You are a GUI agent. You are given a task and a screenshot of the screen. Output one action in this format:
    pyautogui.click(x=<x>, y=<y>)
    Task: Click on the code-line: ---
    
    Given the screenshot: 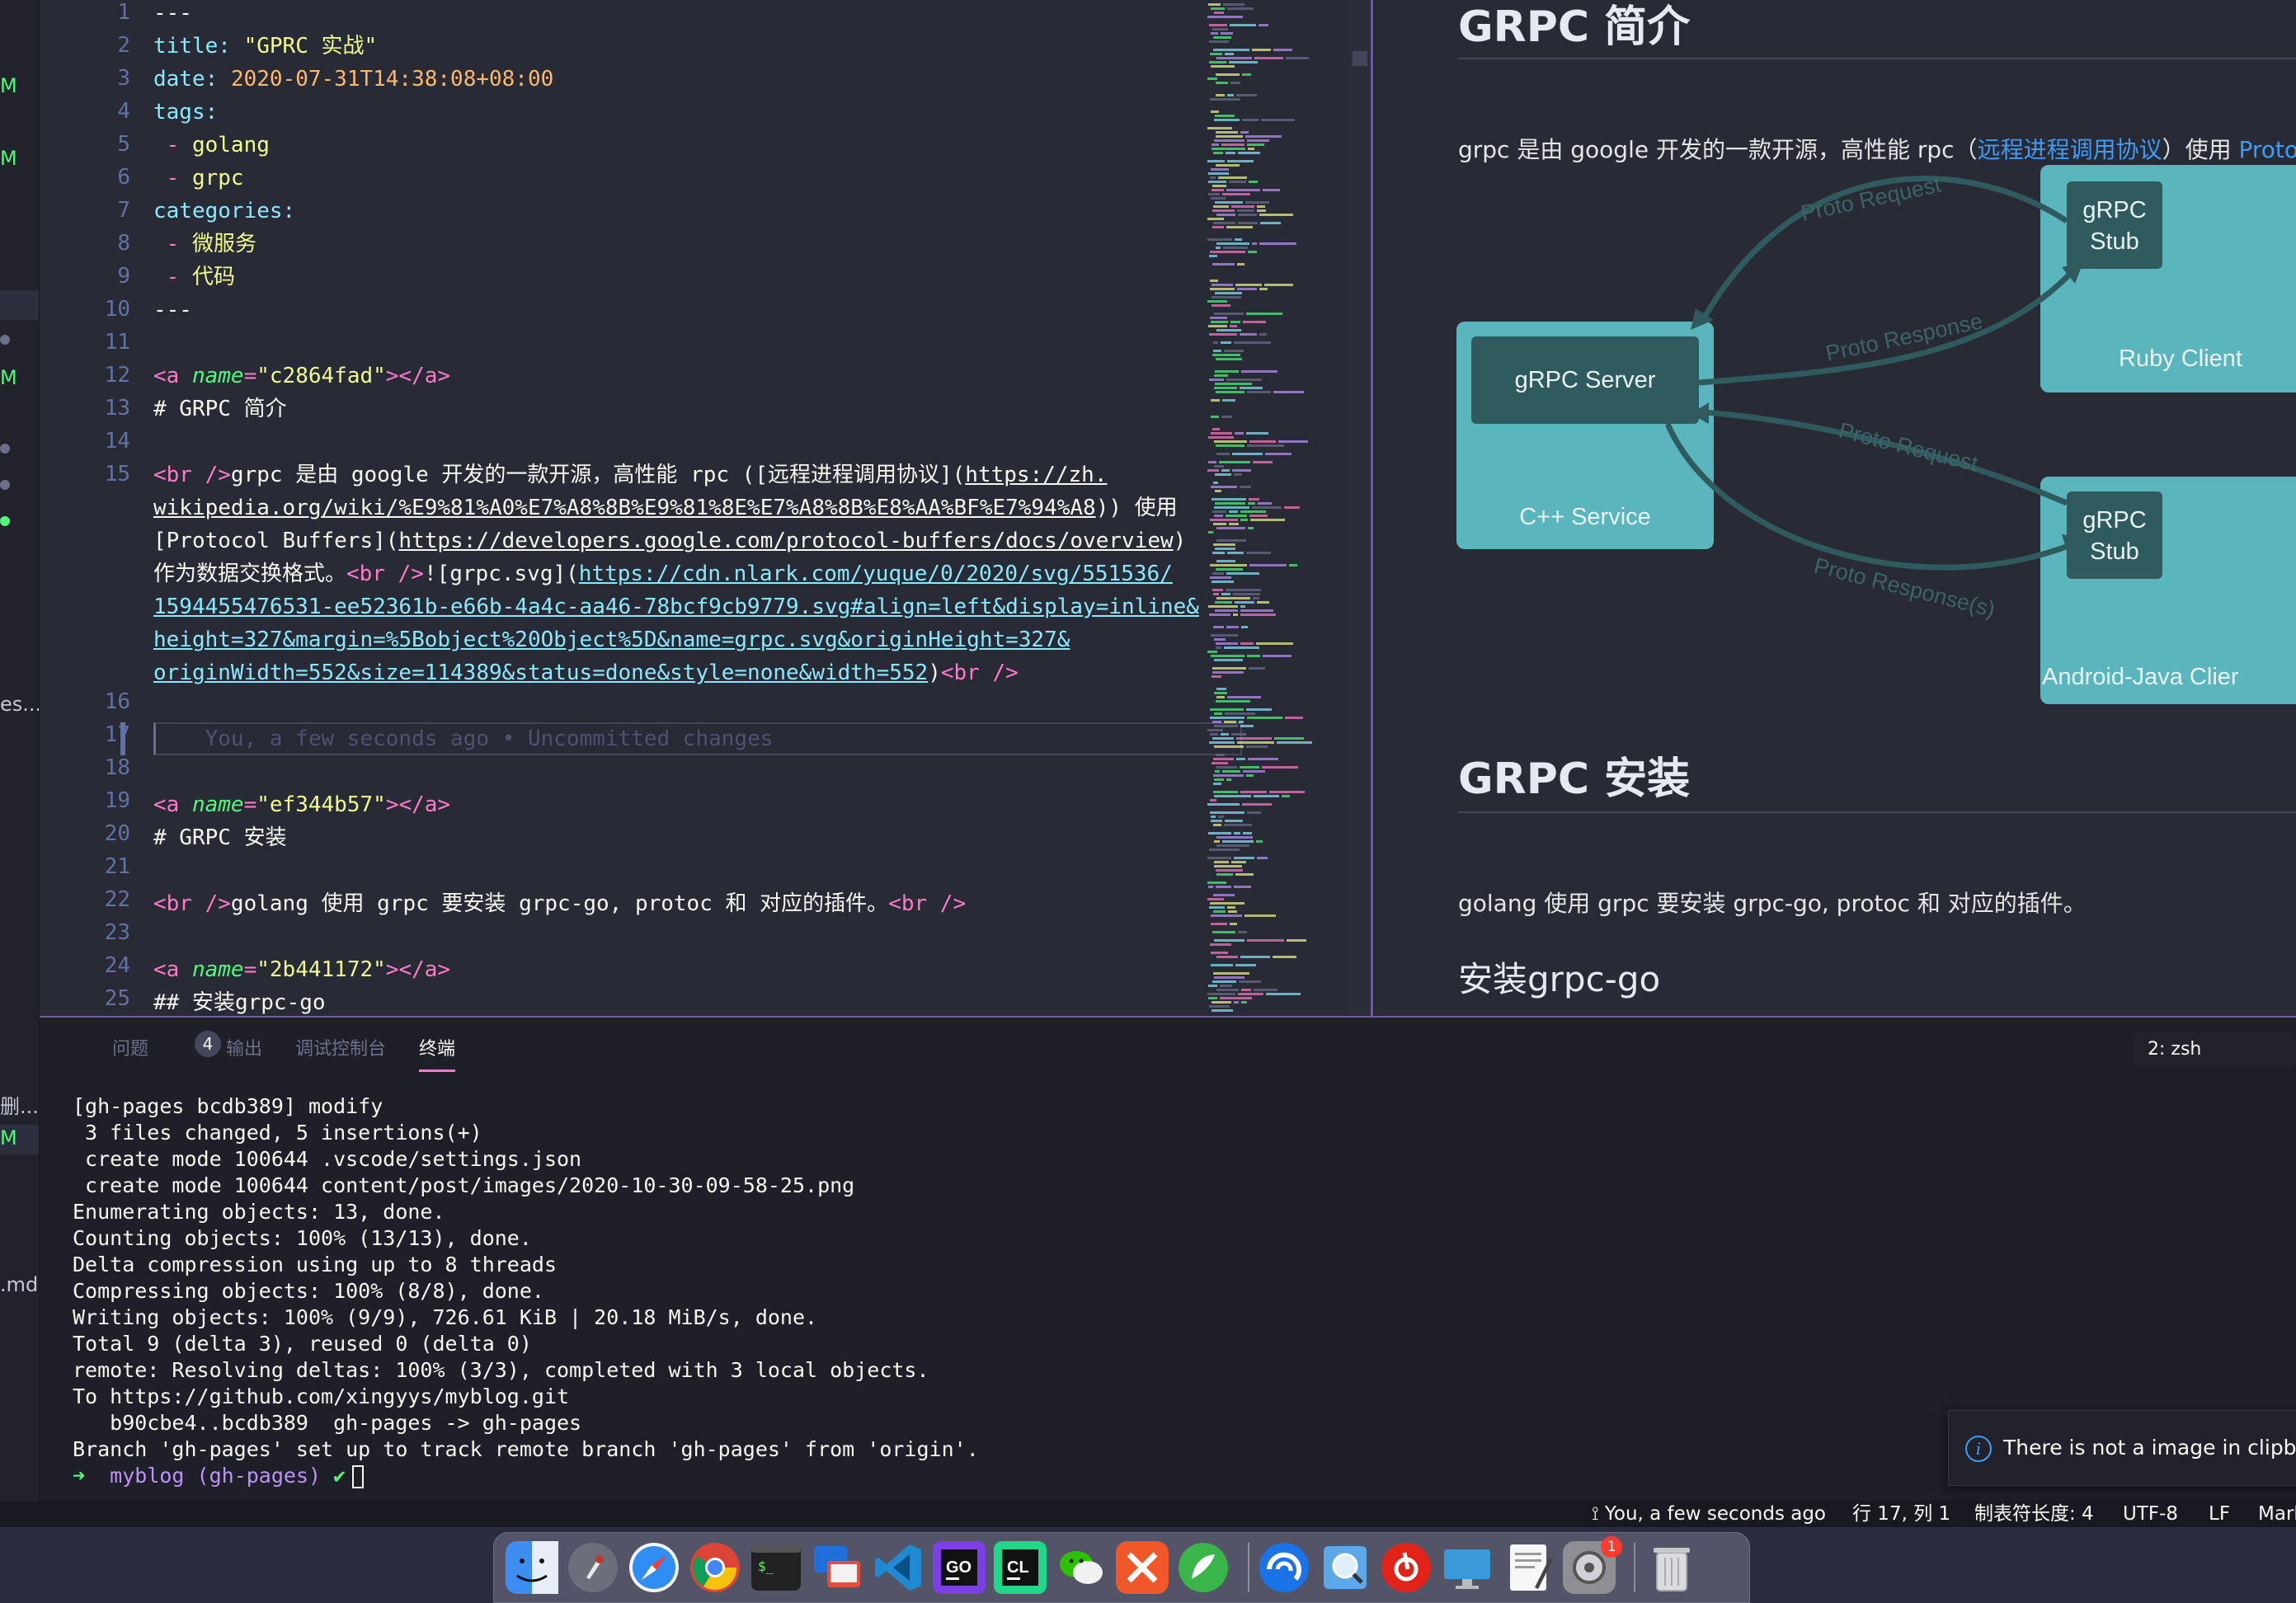 What is the action you would take?
    pyautogui.click(x=172, y=311)
    